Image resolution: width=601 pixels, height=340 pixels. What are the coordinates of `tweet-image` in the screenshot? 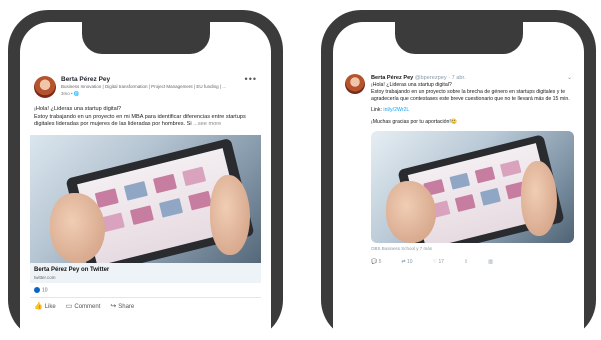 It's located at (472, 186).